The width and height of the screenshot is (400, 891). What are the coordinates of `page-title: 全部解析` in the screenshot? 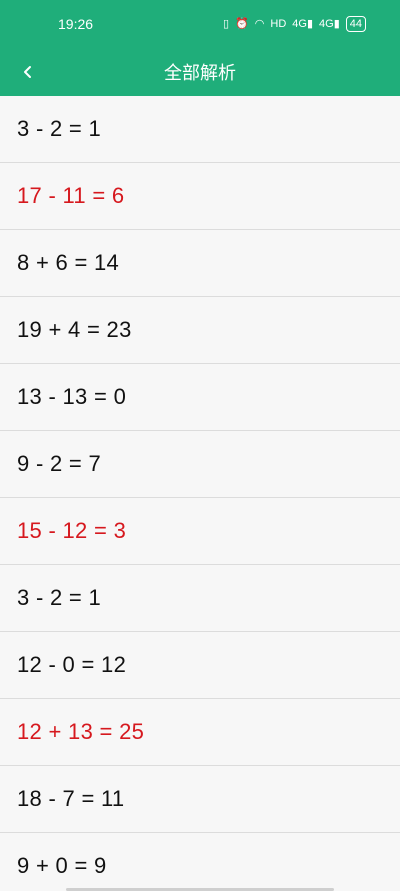 It's located at (200, 73).